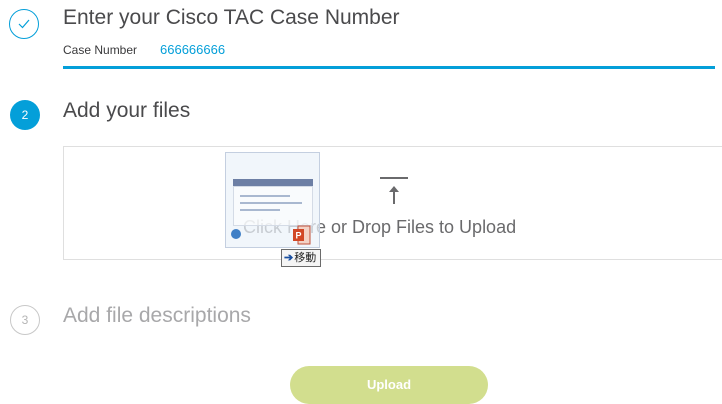 The width and height of the screenshot is (722, 404). What do you see at coordinates (394, 190) in the screenshot?
I see `upload-arrow-icon` at bounding box center [394, 190].